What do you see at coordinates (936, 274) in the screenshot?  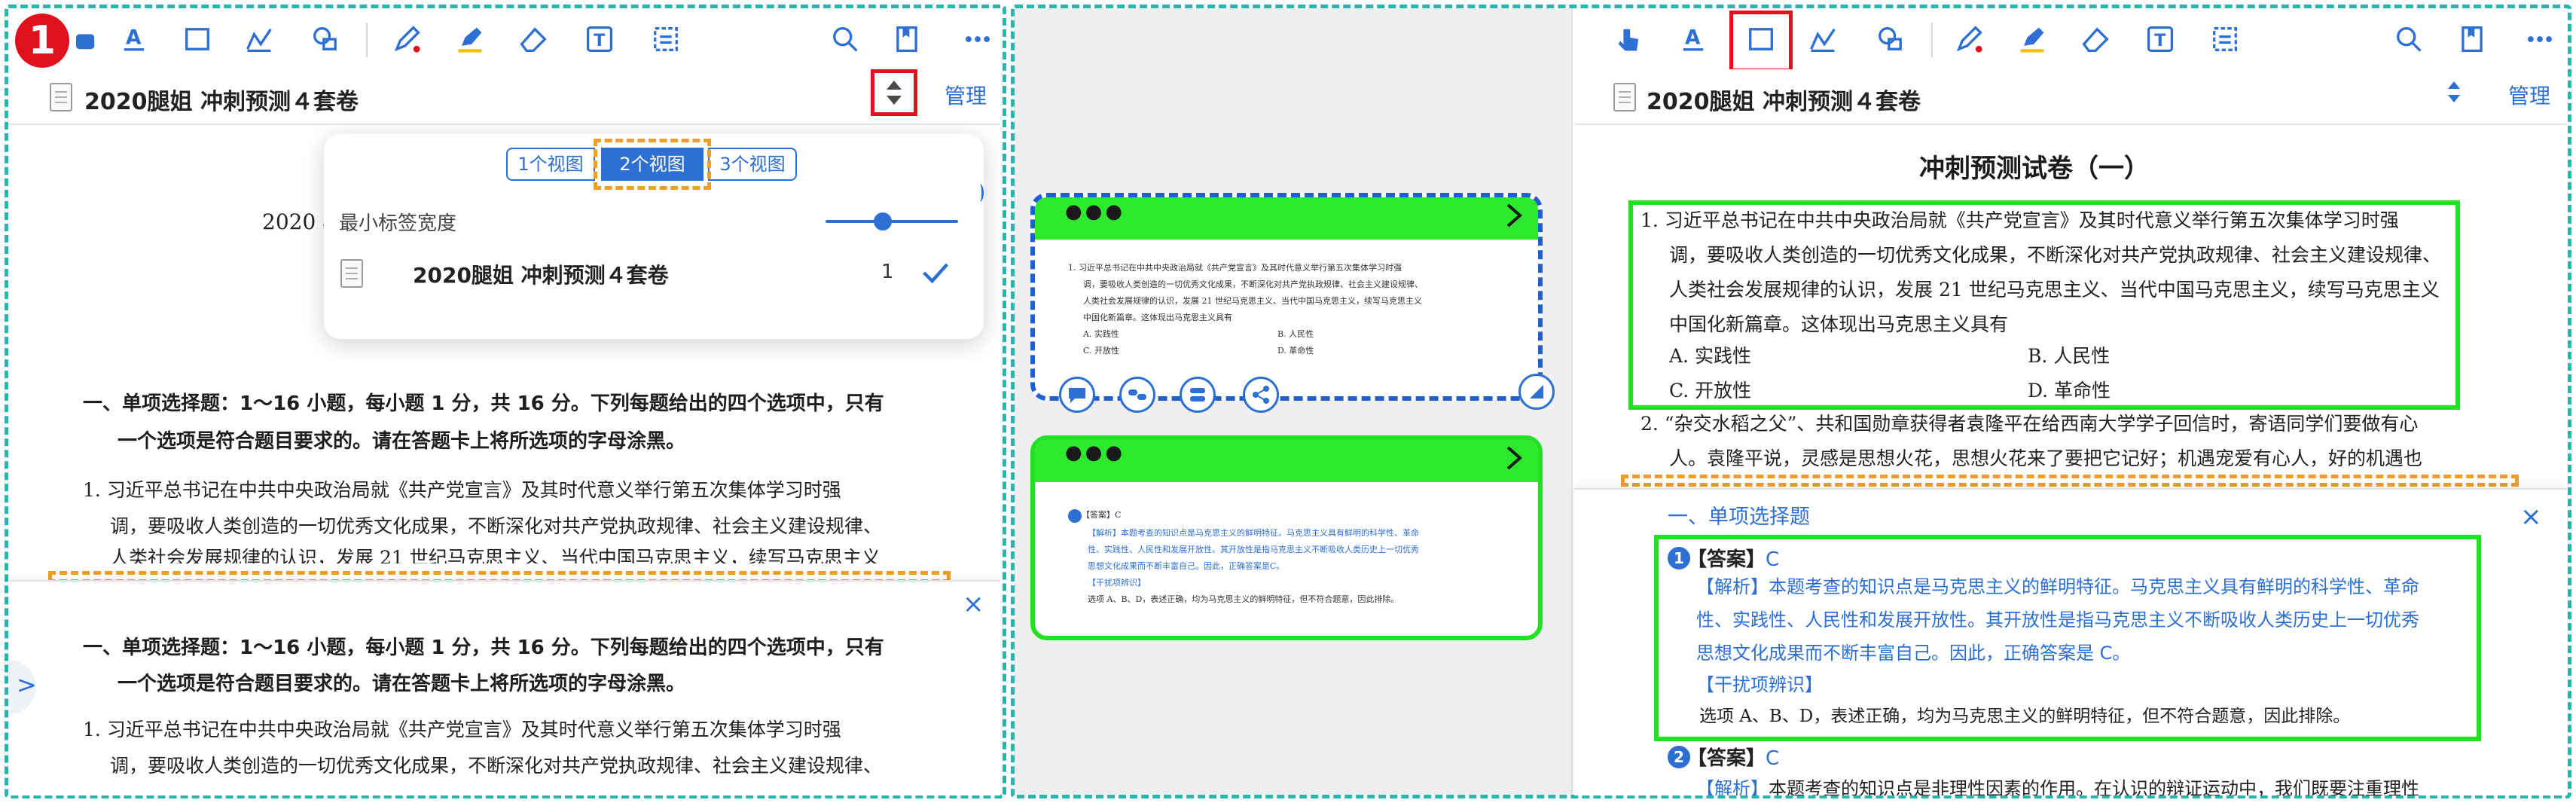 I see `checkmark-icon` at bounding box center [936, 274].